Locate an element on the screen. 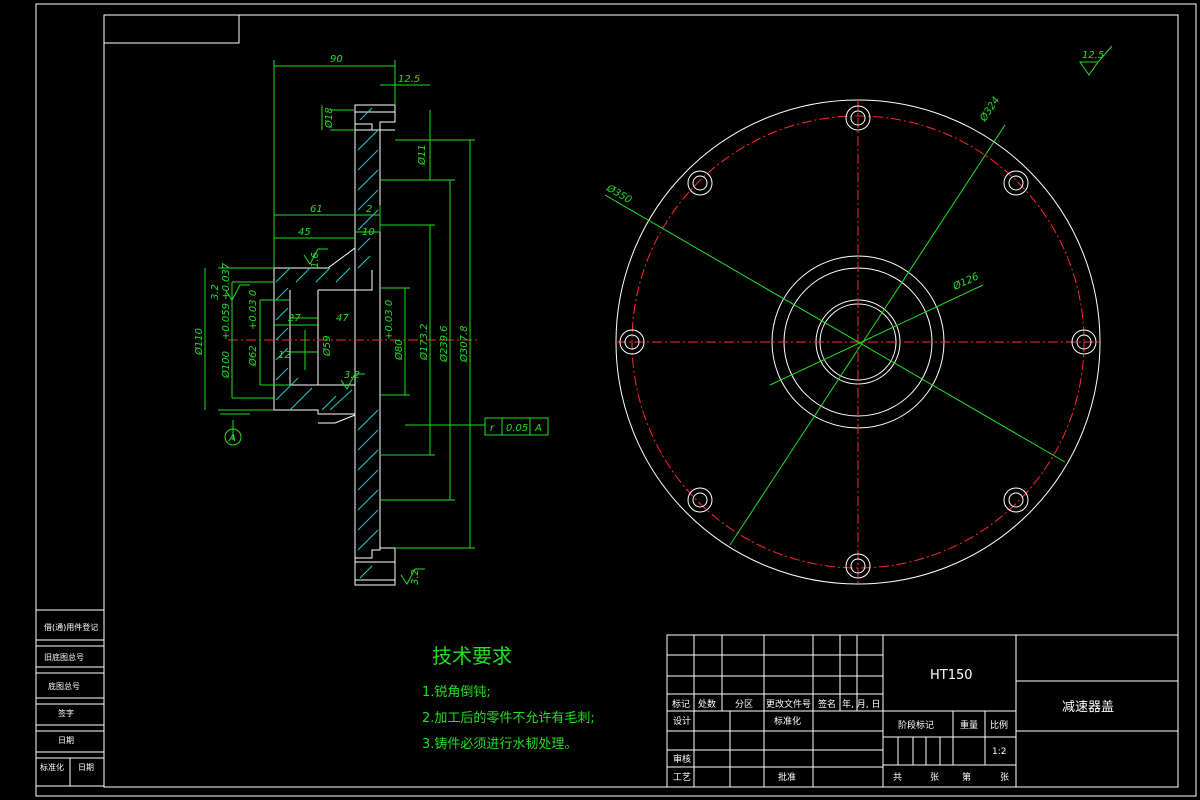  svg-text: Ø18 is located at coordinates (329, 118).